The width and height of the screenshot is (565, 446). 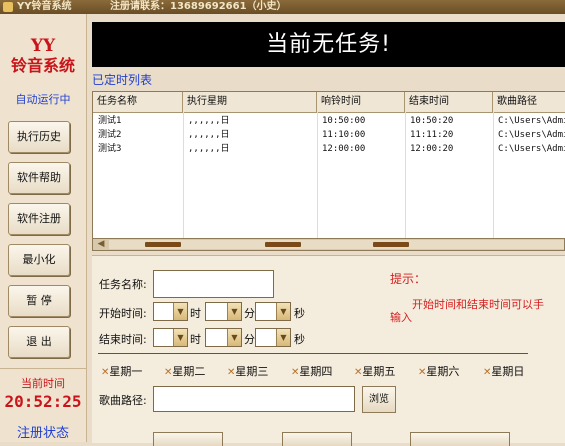 I want to click on end-minute-spinner: ▼, so click(x=223, y=337).